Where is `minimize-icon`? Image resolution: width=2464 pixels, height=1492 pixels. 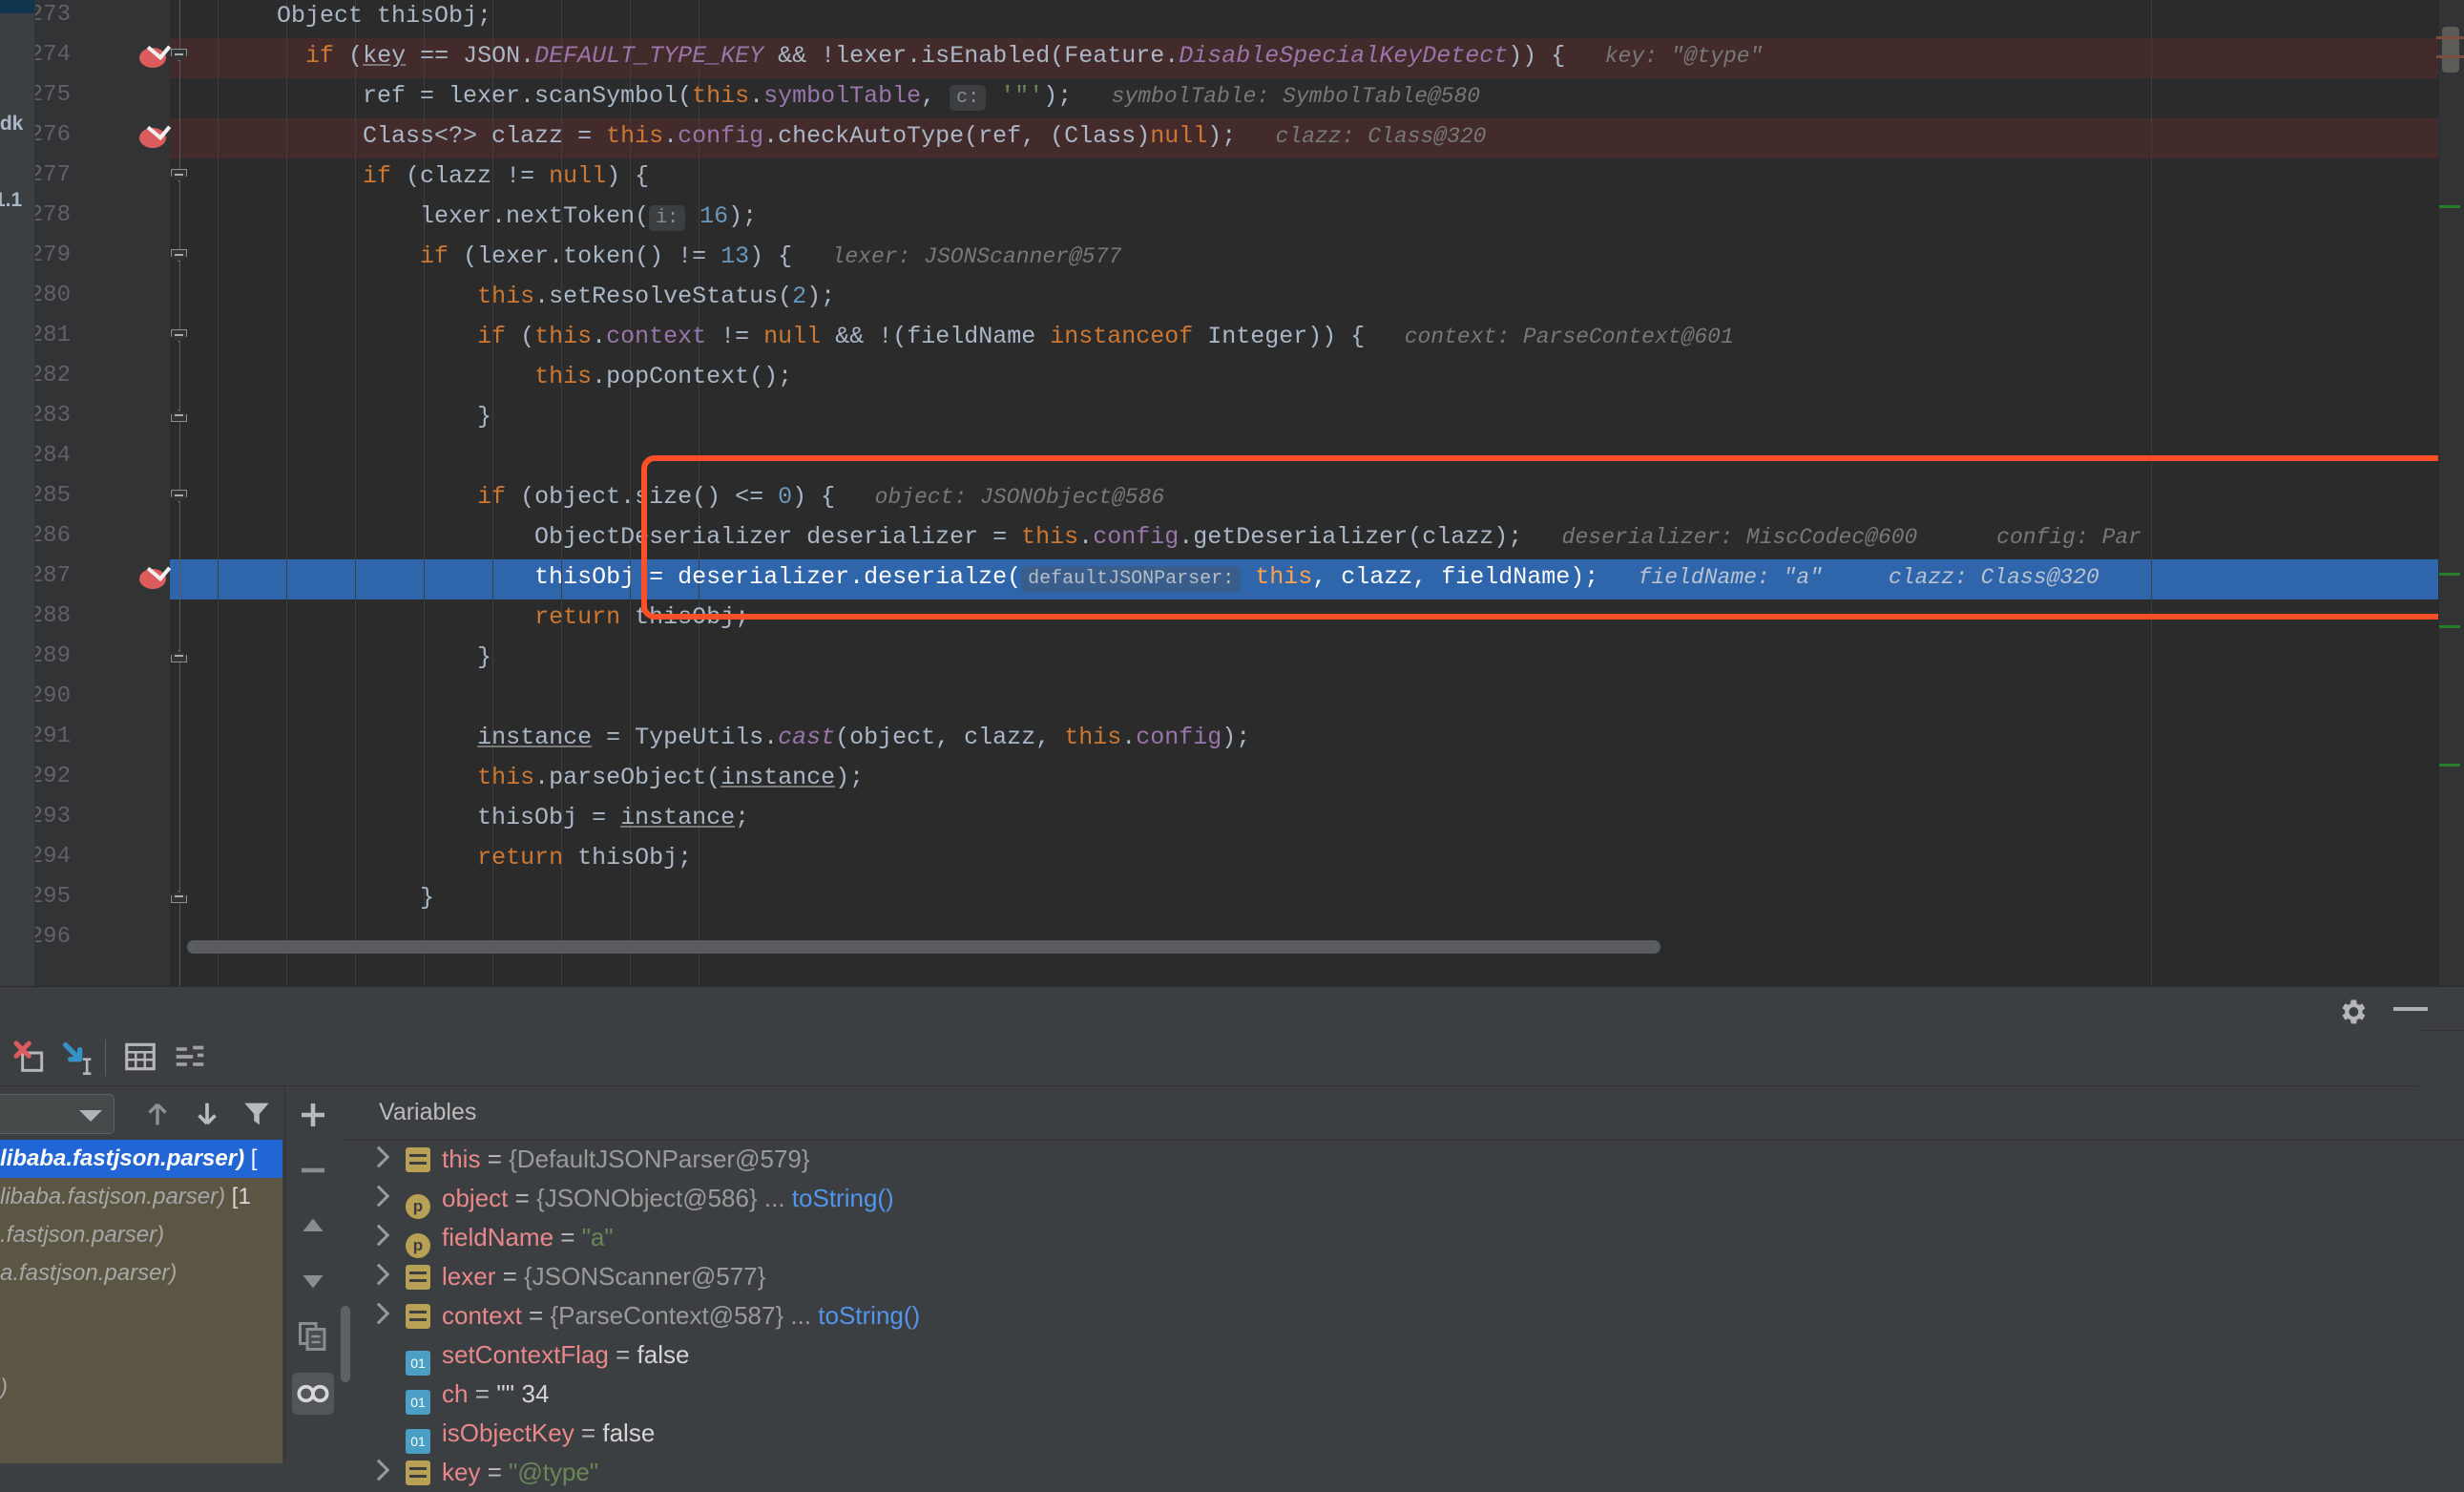
minimize-icon is located at coordinates (2410, 1009).